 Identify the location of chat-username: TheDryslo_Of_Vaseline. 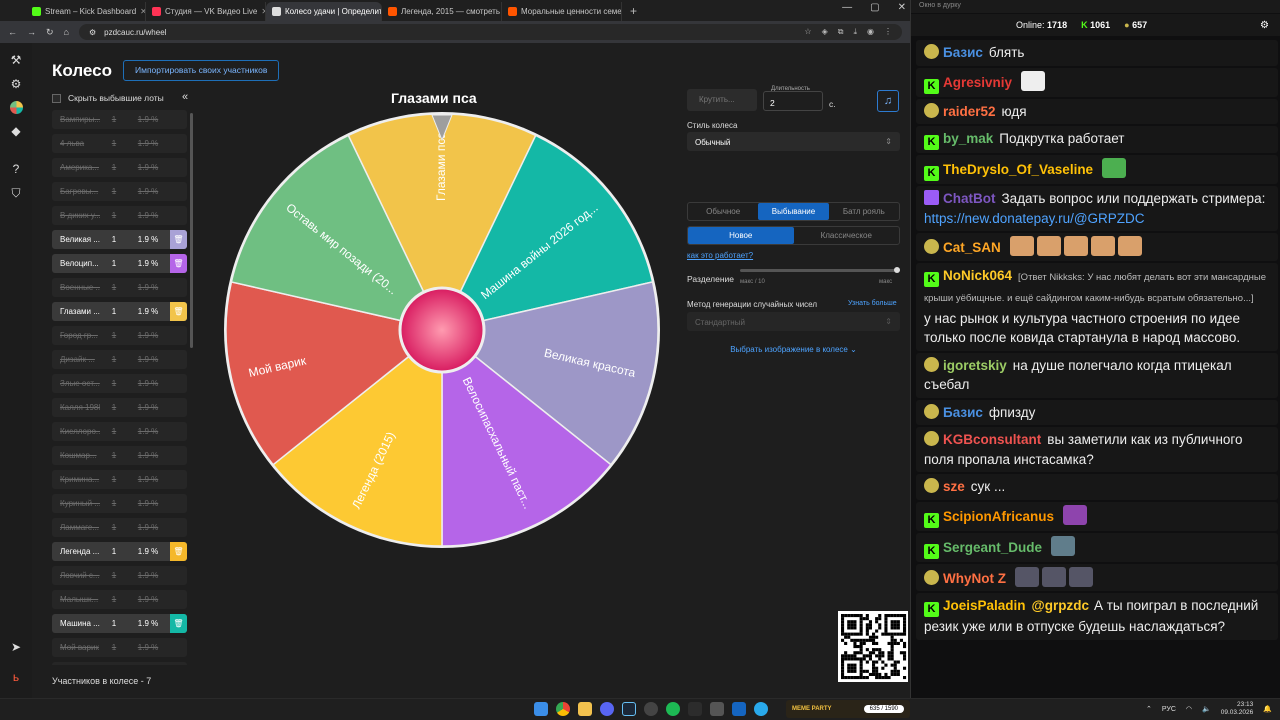
(1018, 169).